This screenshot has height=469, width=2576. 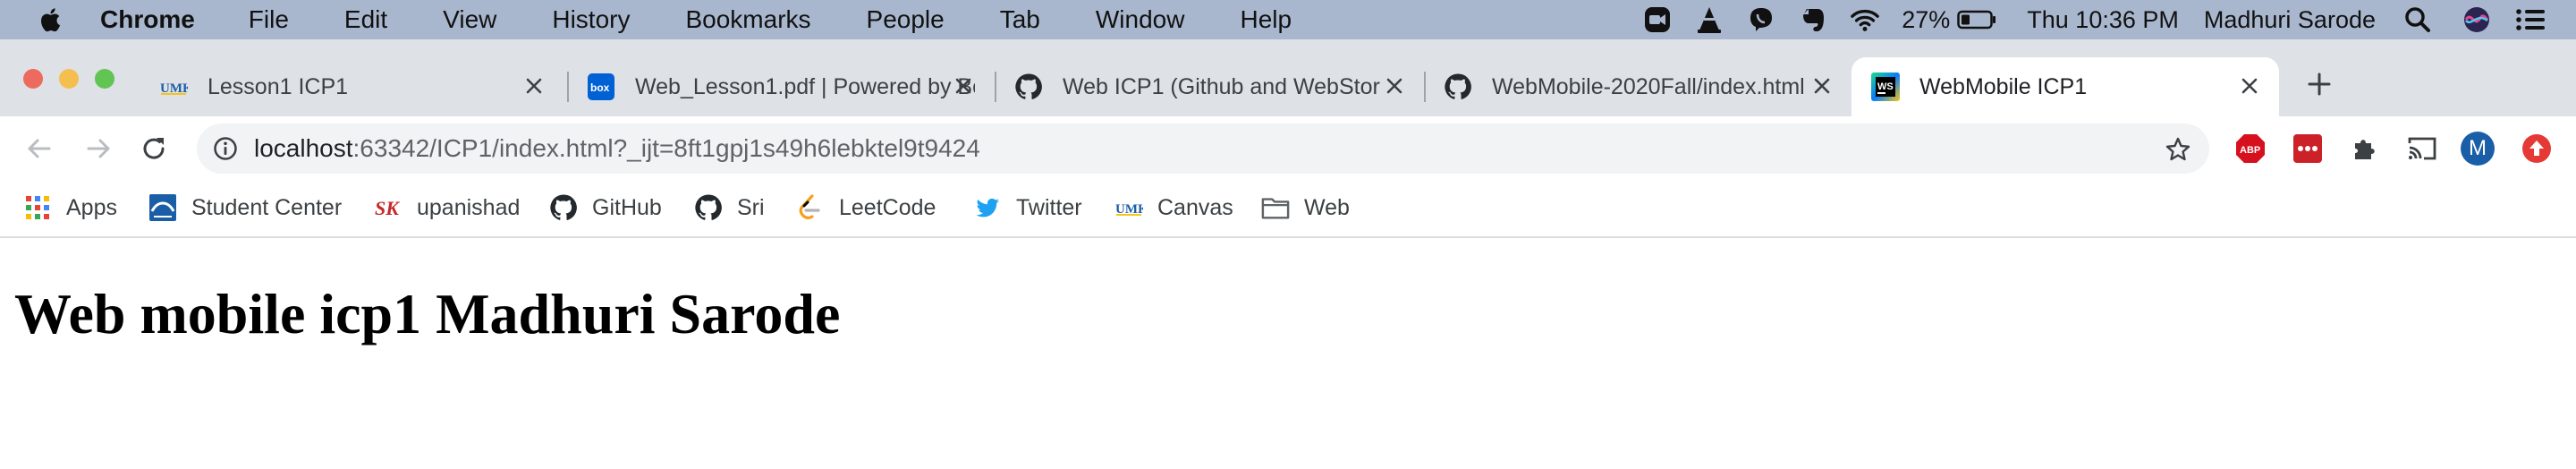 I want to click on bookmark-label: GitHub, so click(x=627, y=207).